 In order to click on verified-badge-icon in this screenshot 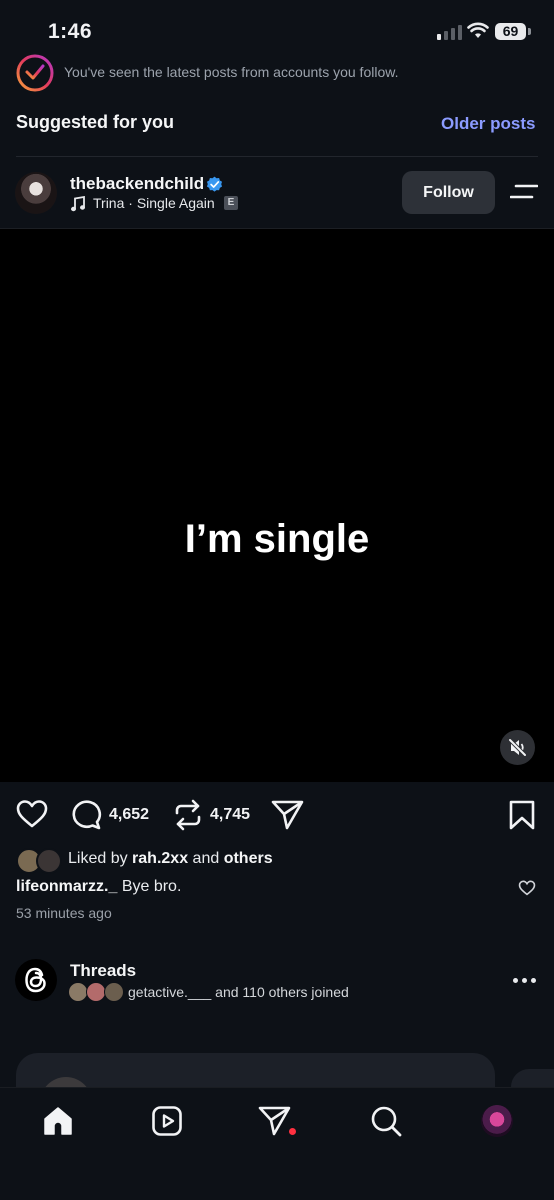, I will do `click(214, 184)`.